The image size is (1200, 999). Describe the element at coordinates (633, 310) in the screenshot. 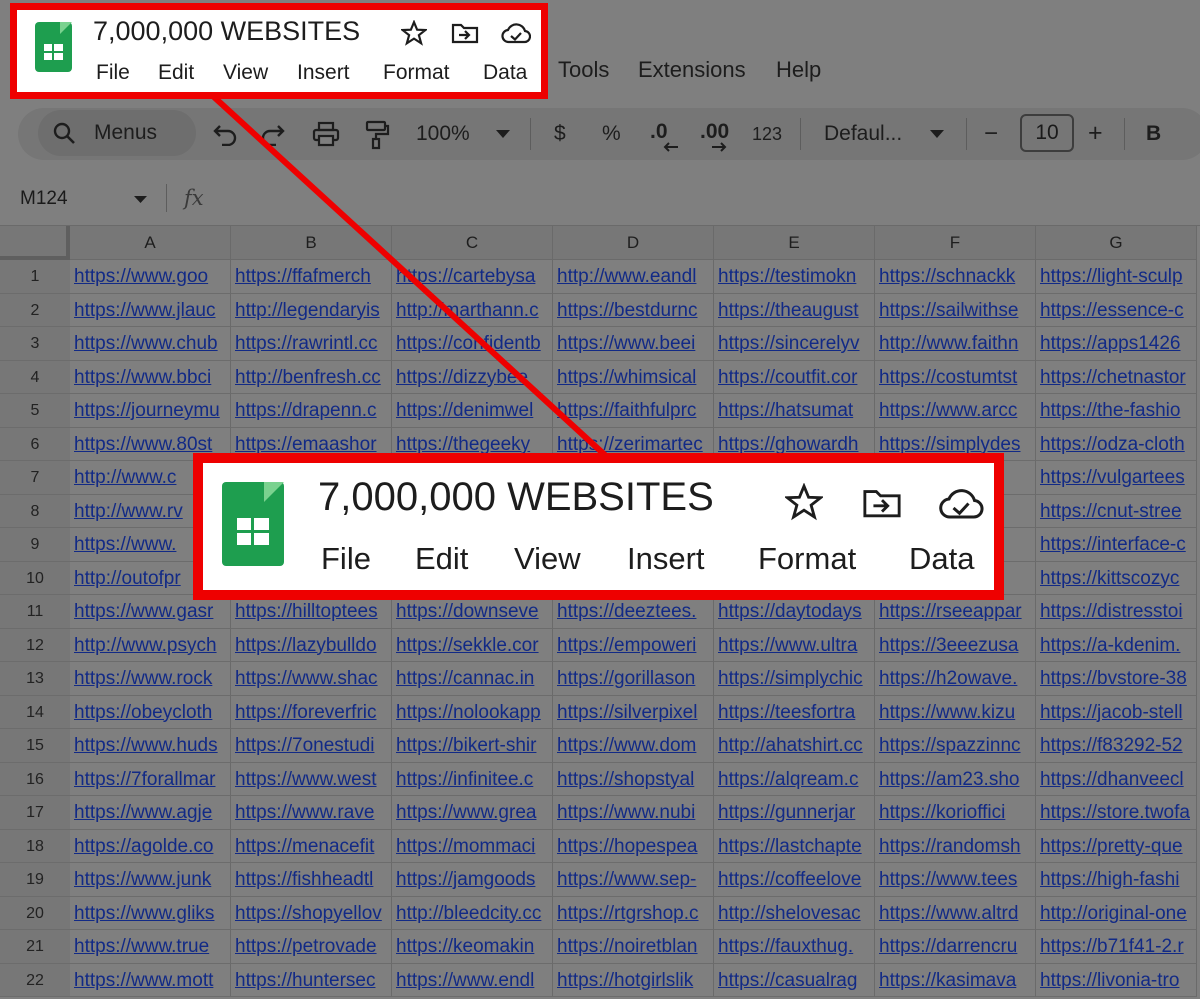

I see `table-cell: https://bestdurnc` at that location.